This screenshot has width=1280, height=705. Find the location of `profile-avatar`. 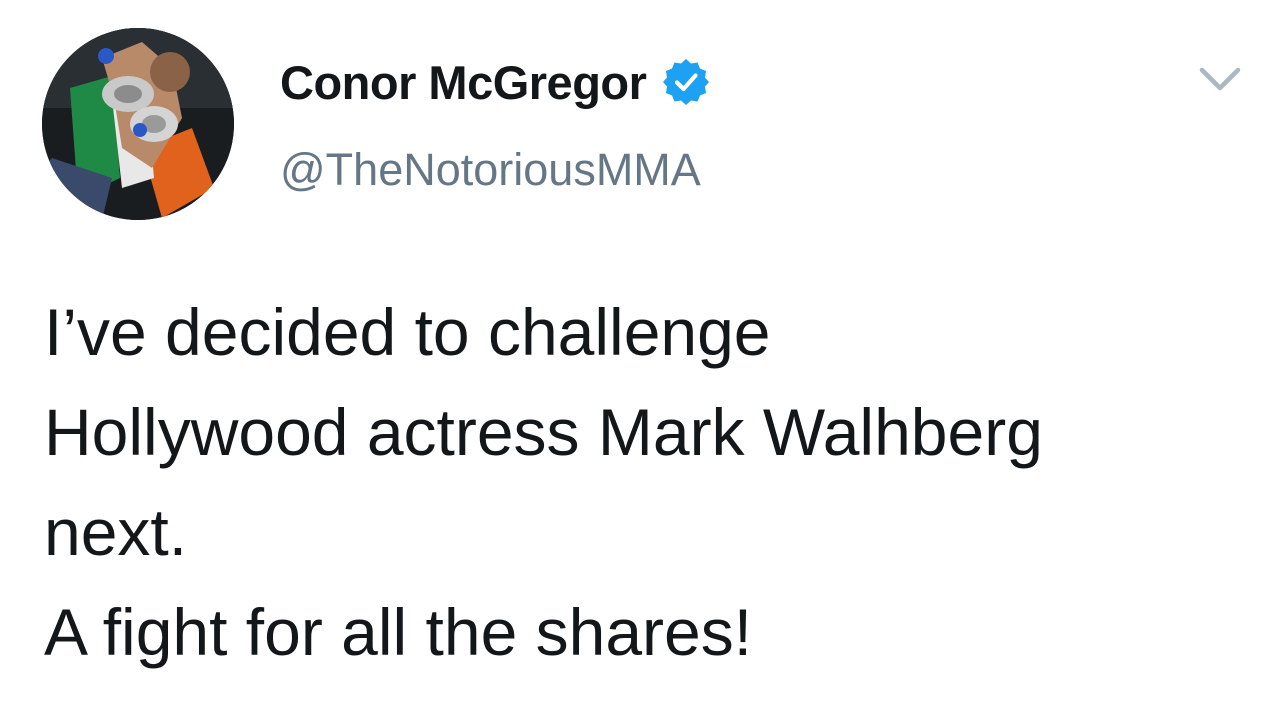

profile-avatar is located at coordinates (138, 124).